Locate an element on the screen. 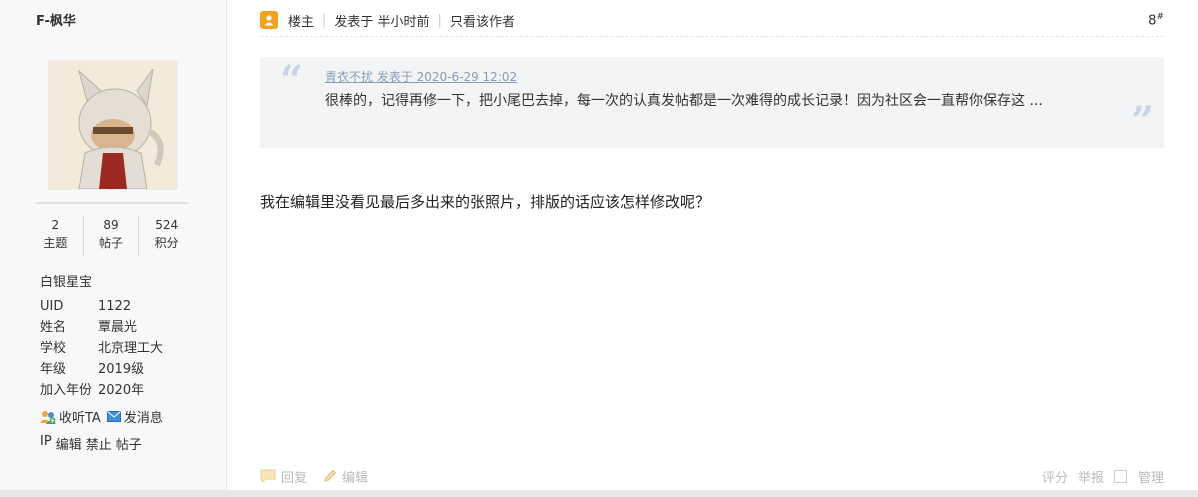  author-username: F-枫华 is located at coordinates (56, 19).